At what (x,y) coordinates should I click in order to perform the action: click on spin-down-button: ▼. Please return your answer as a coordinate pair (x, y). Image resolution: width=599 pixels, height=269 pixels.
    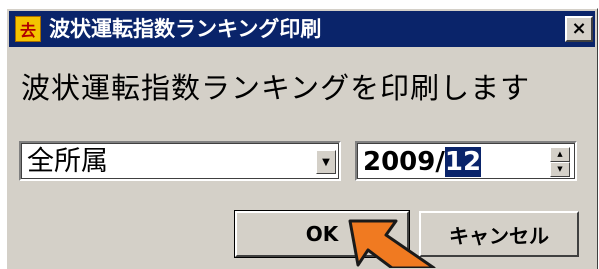
    Looking at the image, I should click on (560, 169).